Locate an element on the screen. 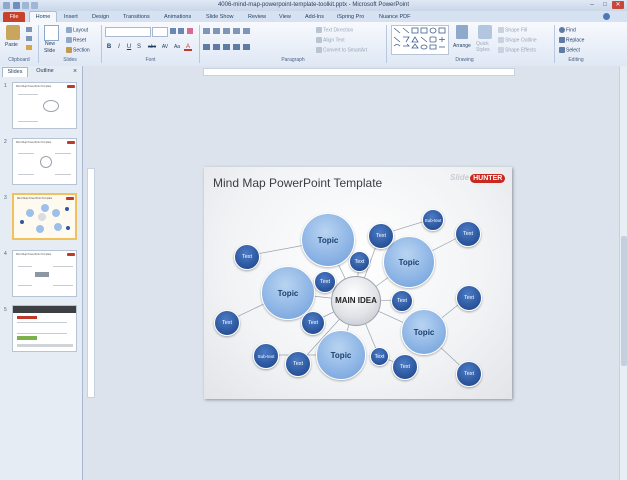  decrease-indent-icon is located at coordinates (226, 31).